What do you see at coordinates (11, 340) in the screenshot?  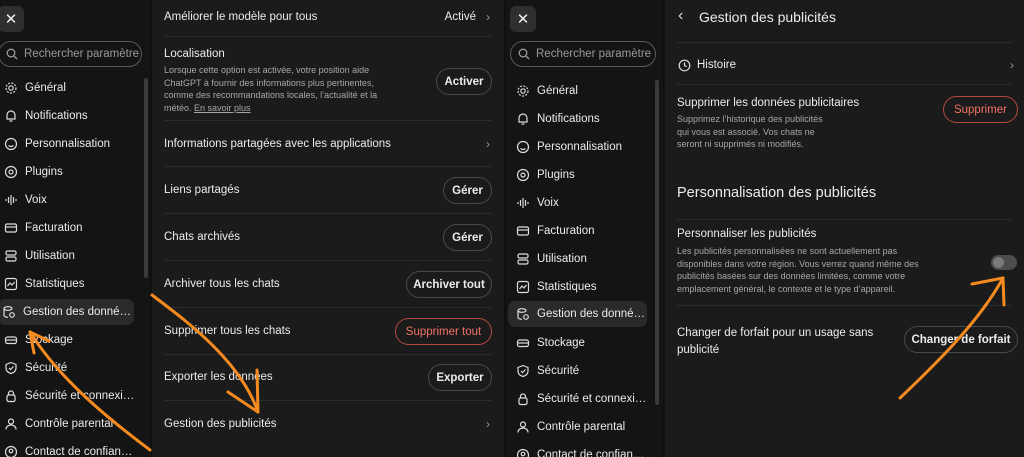 I see `storage-icon` at bounding box center [11, 340].